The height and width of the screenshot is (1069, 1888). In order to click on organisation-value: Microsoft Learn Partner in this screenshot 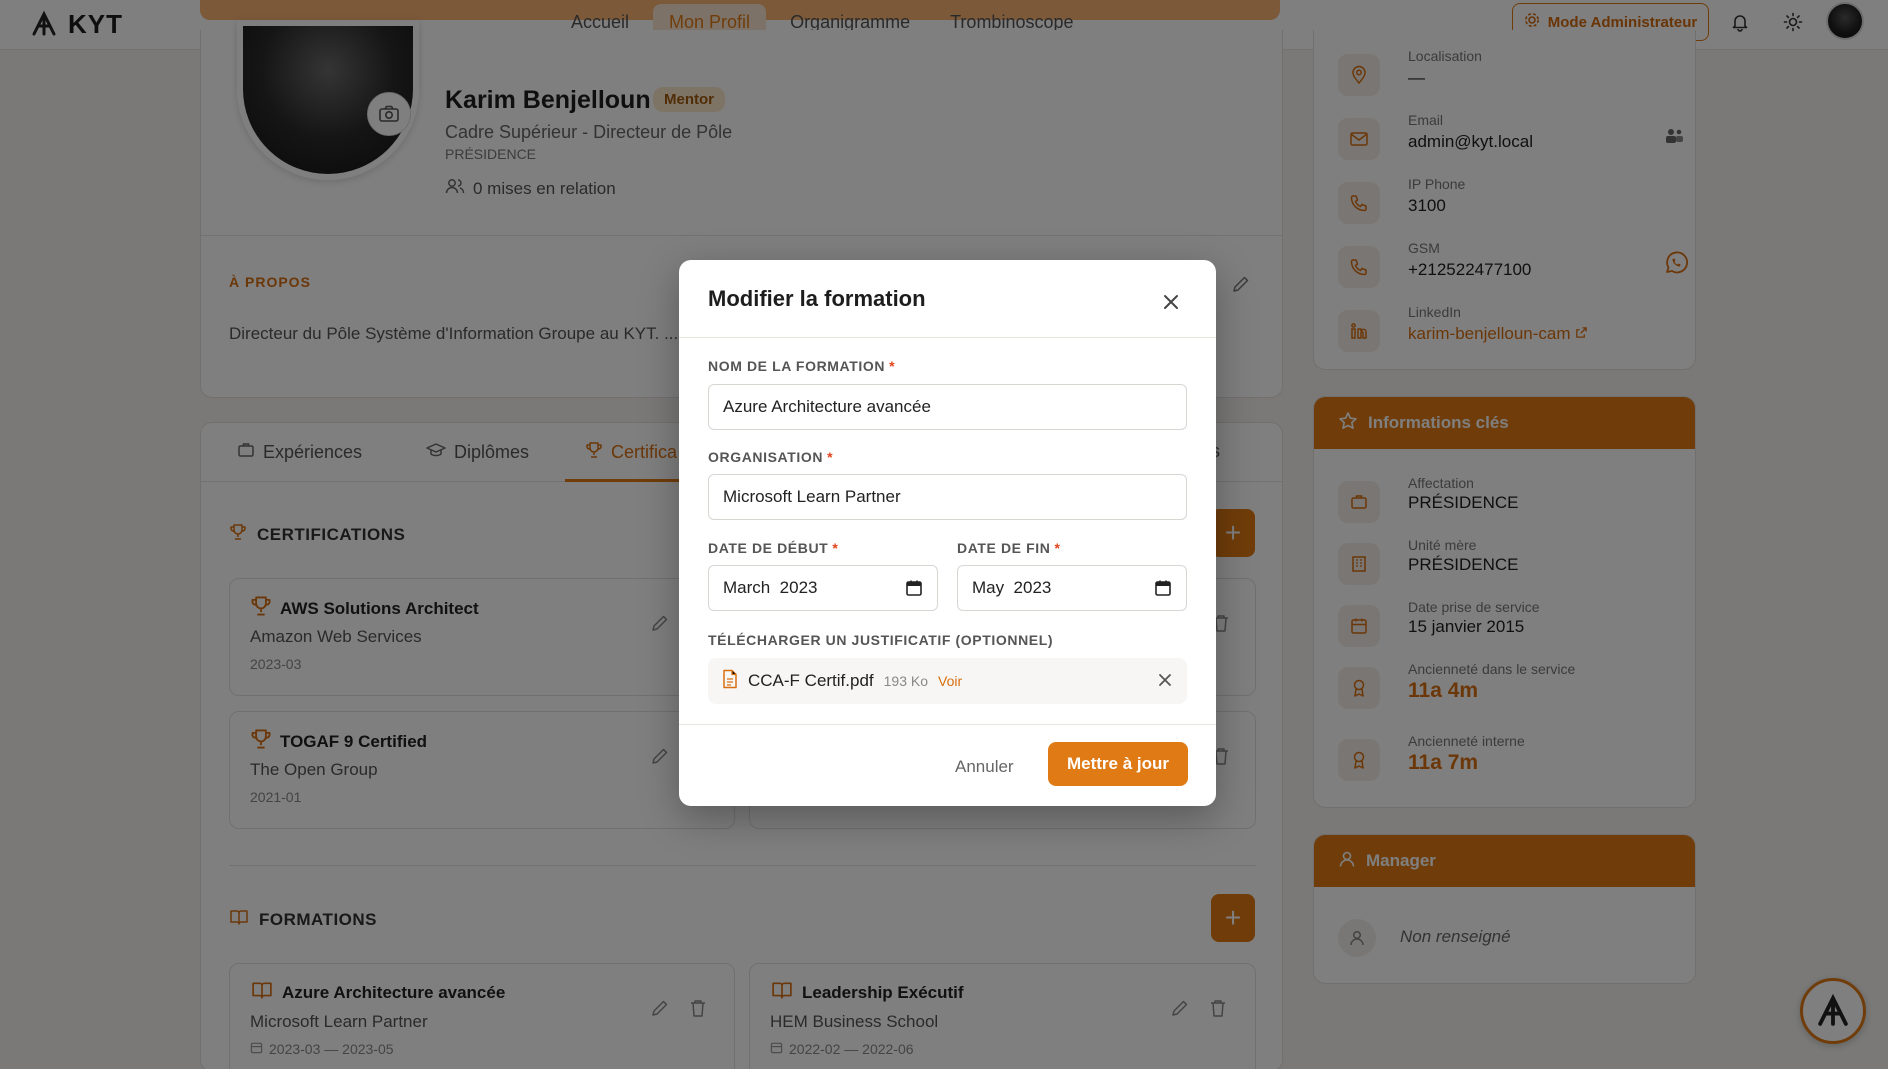, I will do `click(812, 496)`.